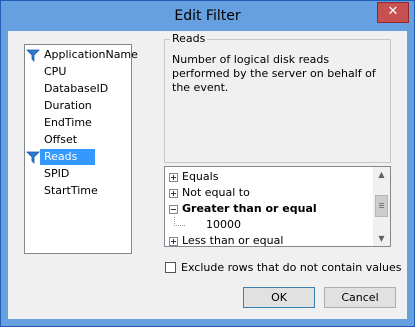 This screenshot has height=327, width=415. I want to click on column-label: Offset, so click(61, 139).